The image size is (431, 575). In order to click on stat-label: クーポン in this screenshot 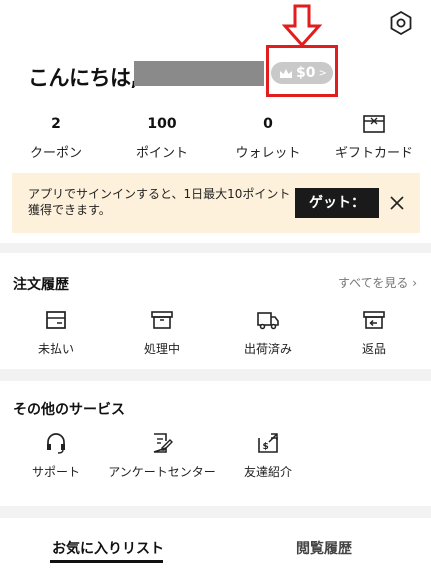, I will do `click(55, 153)`.